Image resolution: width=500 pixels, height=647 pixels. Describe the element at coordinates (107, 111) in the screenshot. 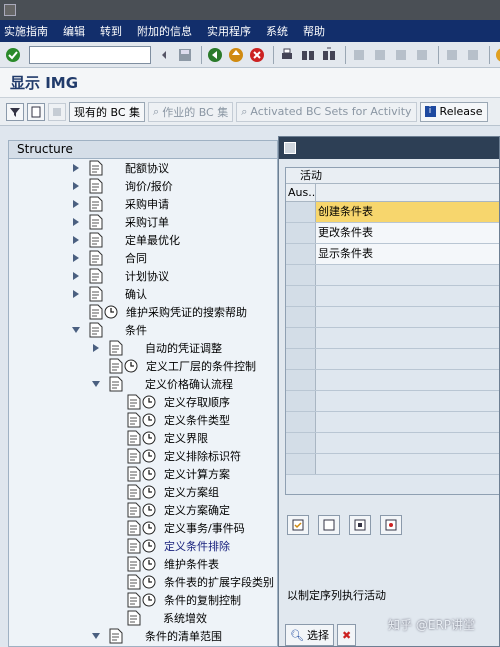

I see `existing-bc-sets-button: 现有的 BC 集` at that location.